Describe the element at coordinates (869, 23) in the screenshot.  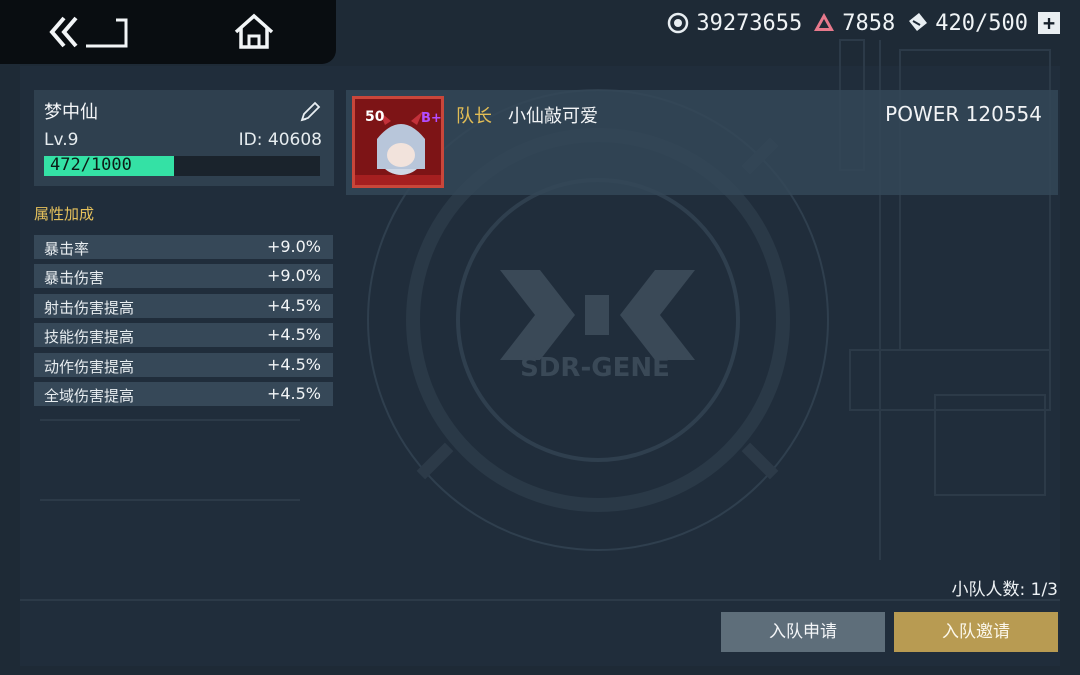
I see `currency-gem-value: 7858` at that location.